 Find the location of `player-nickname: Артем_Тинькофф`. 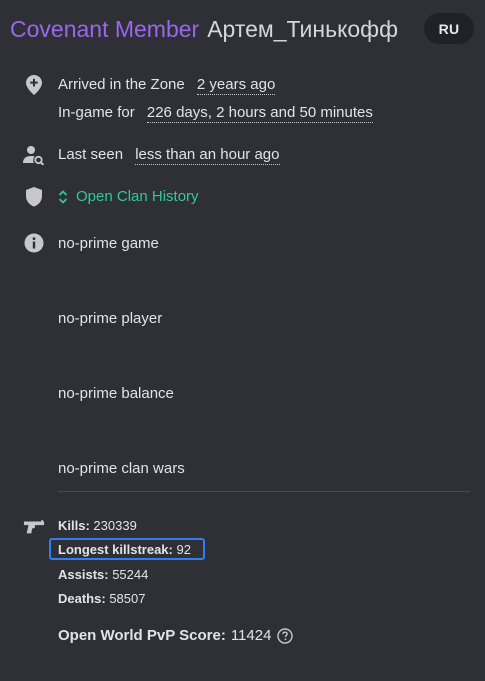

player-nickname: Артем_Тинькофф is located at coordinates (303, 28).